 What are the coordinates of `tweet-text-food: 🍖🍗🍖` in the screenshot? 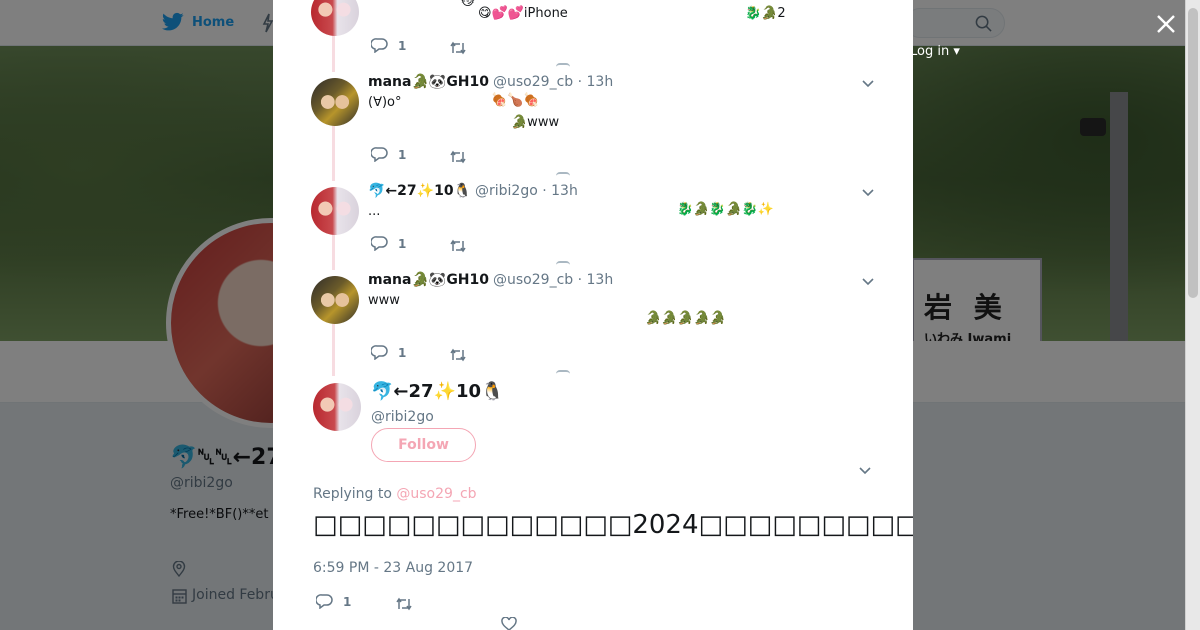 It's located at (515, 100).